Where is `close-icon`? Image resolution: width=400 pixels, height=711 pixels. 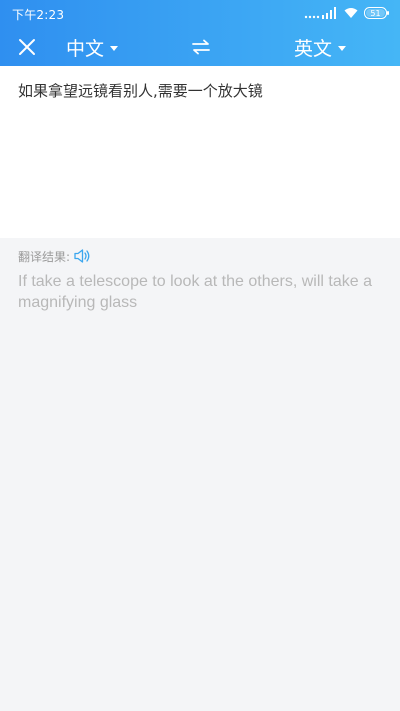
close-icon is located at coordinates (27, 47).